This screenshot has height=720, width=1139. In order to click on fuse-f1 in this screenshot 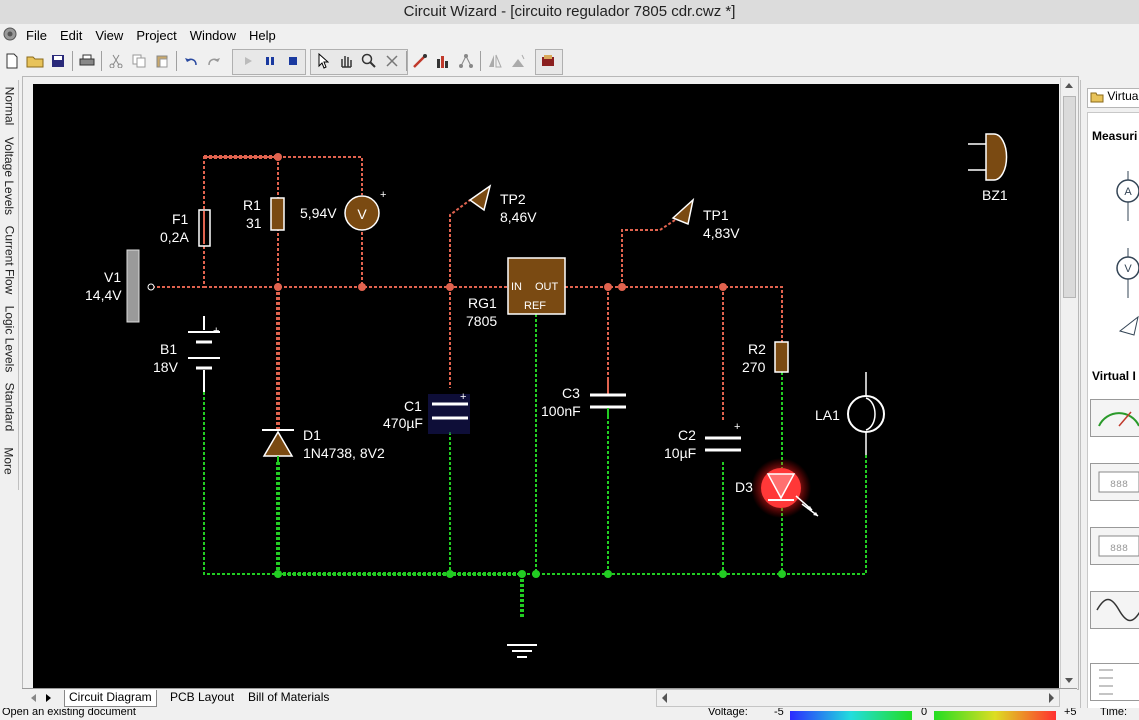, I will do `click(204, 228)`.